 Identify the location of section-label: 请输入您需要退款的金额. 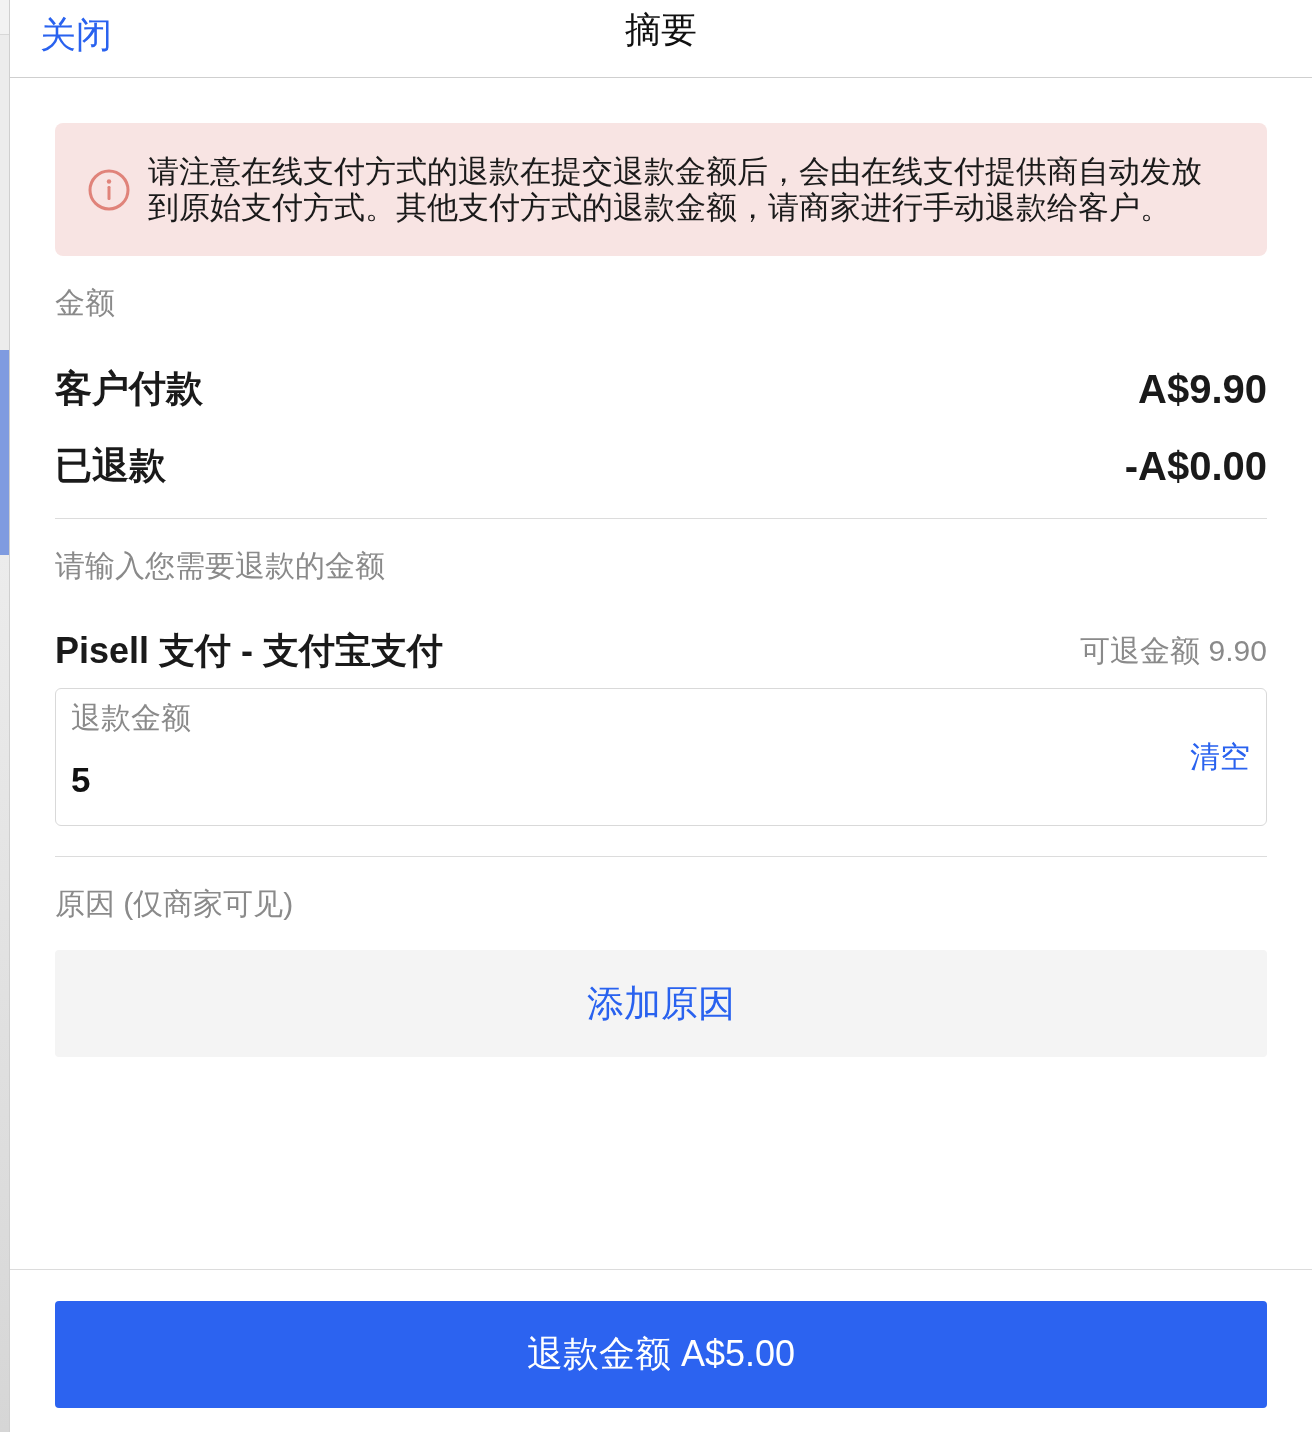
(220, 566).